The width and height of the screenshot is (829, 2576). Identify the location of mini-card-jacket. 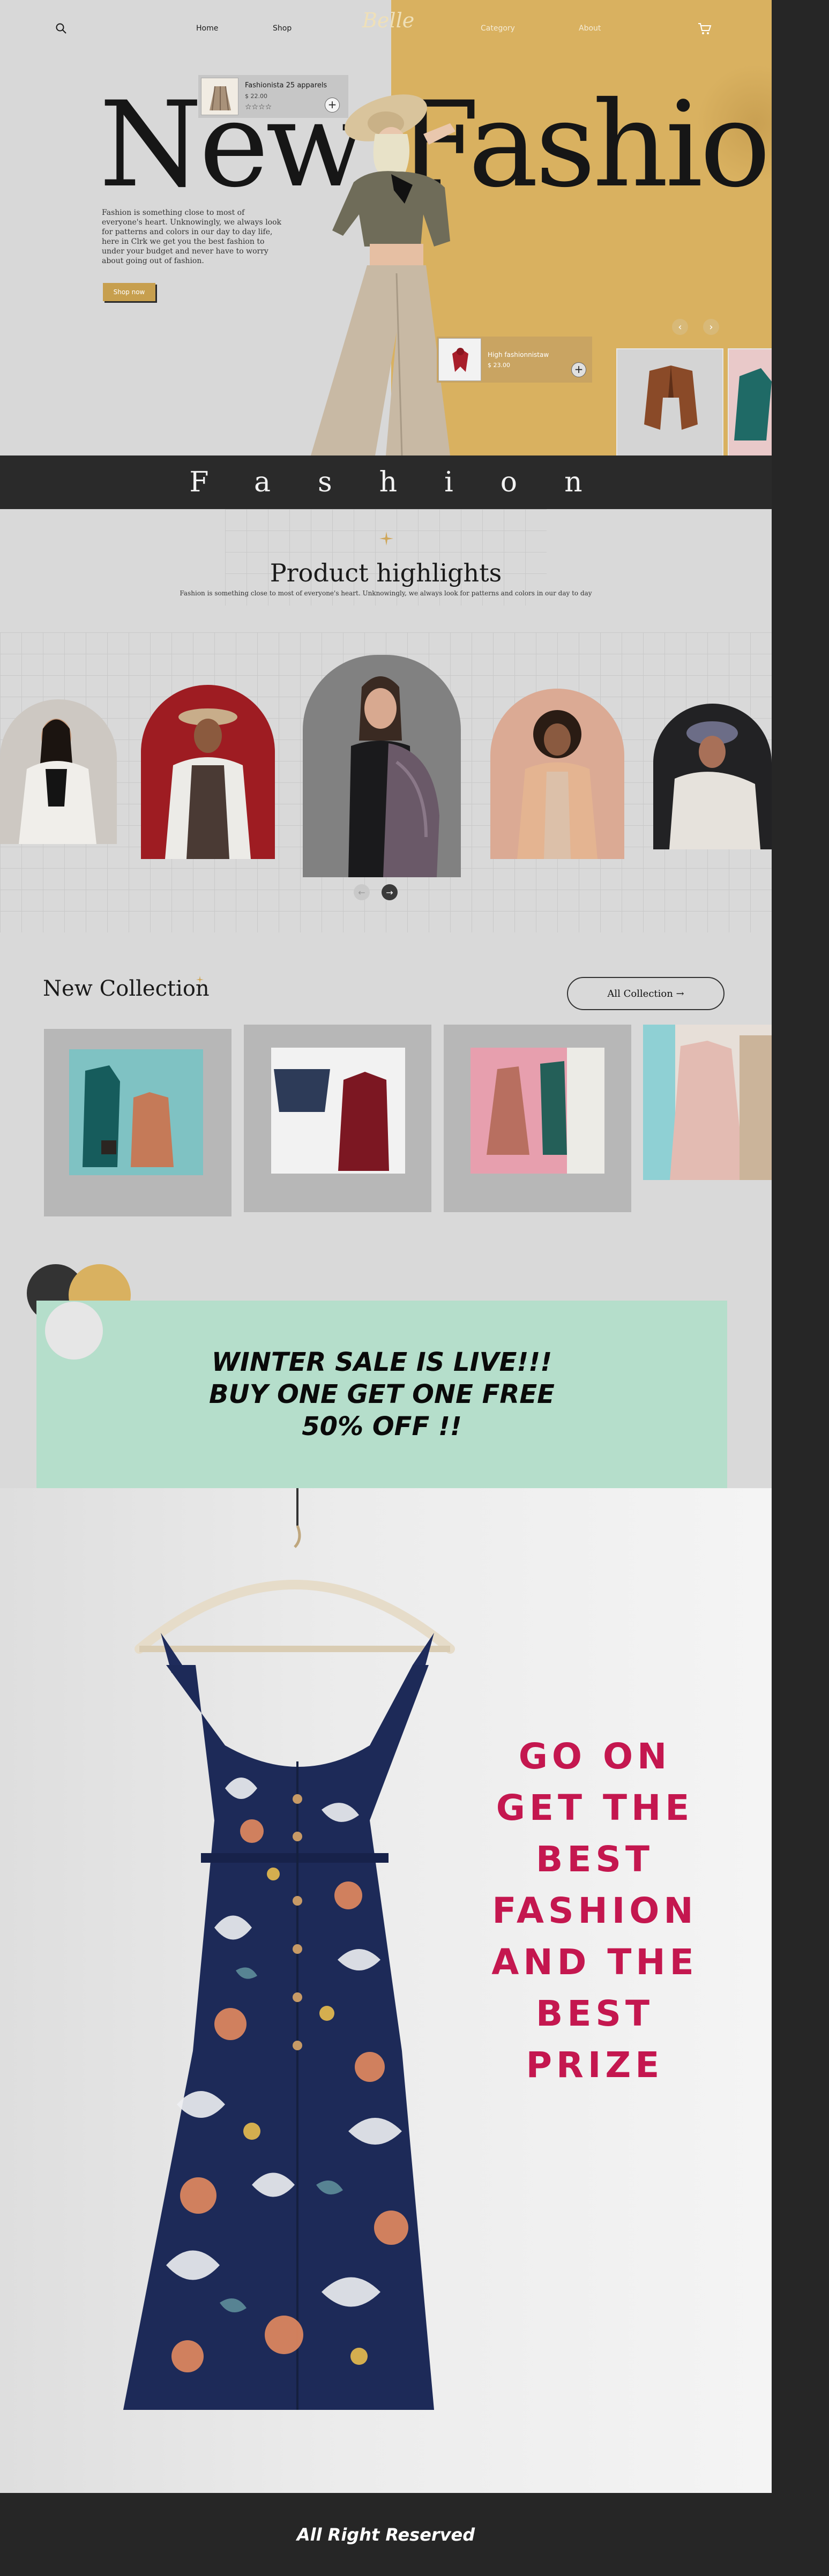
(669, 402).